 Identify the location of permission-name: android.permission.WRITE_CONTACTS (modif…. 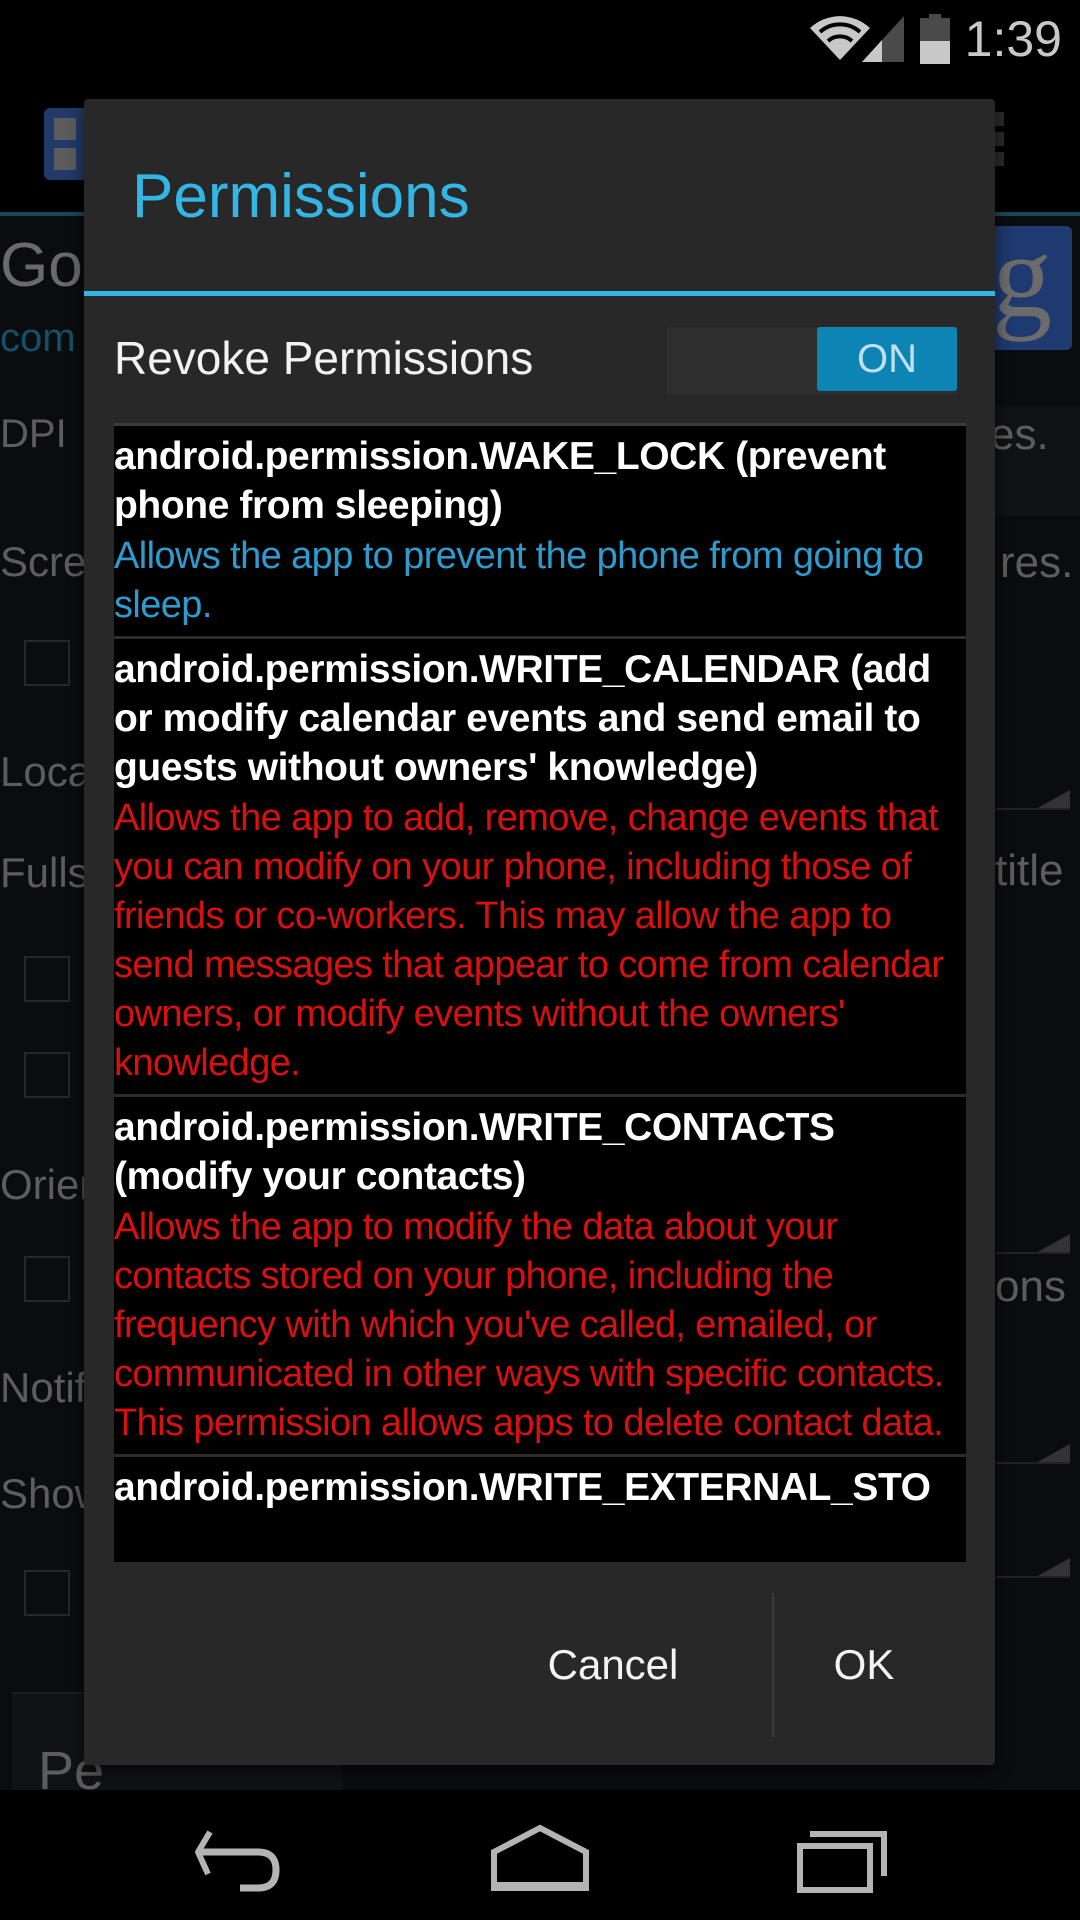
(474, 1152).